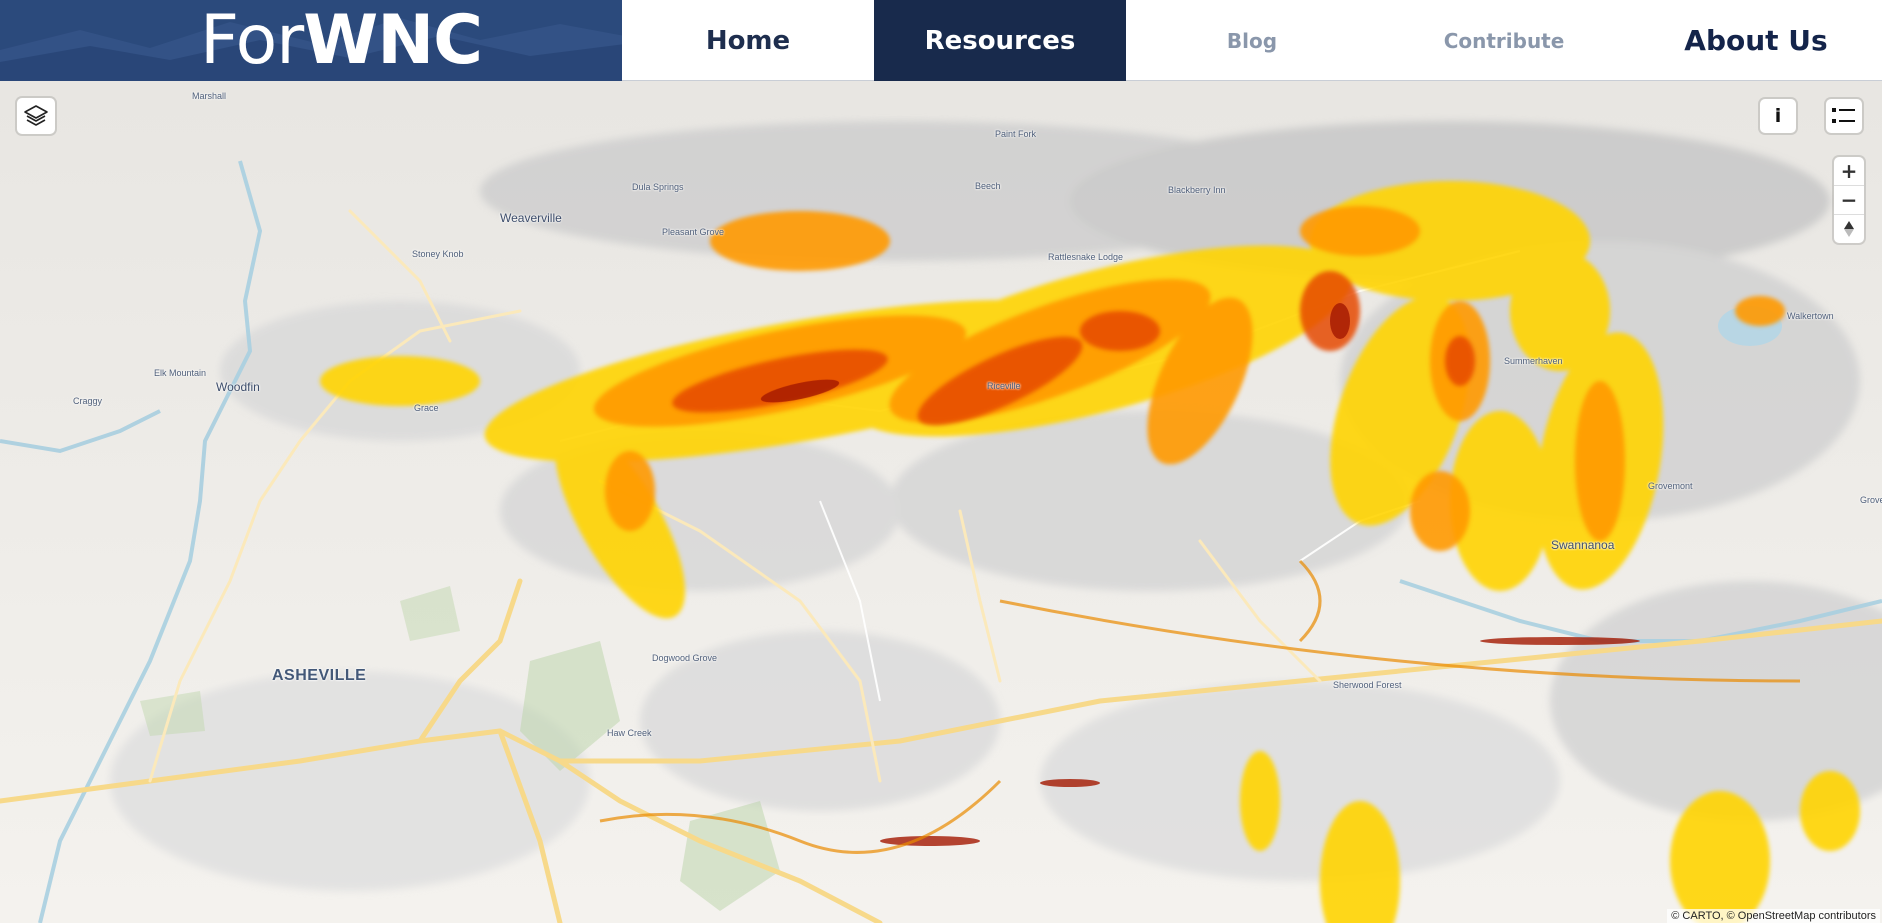  I want to click on legend-list-icon, so click(1843, 115).